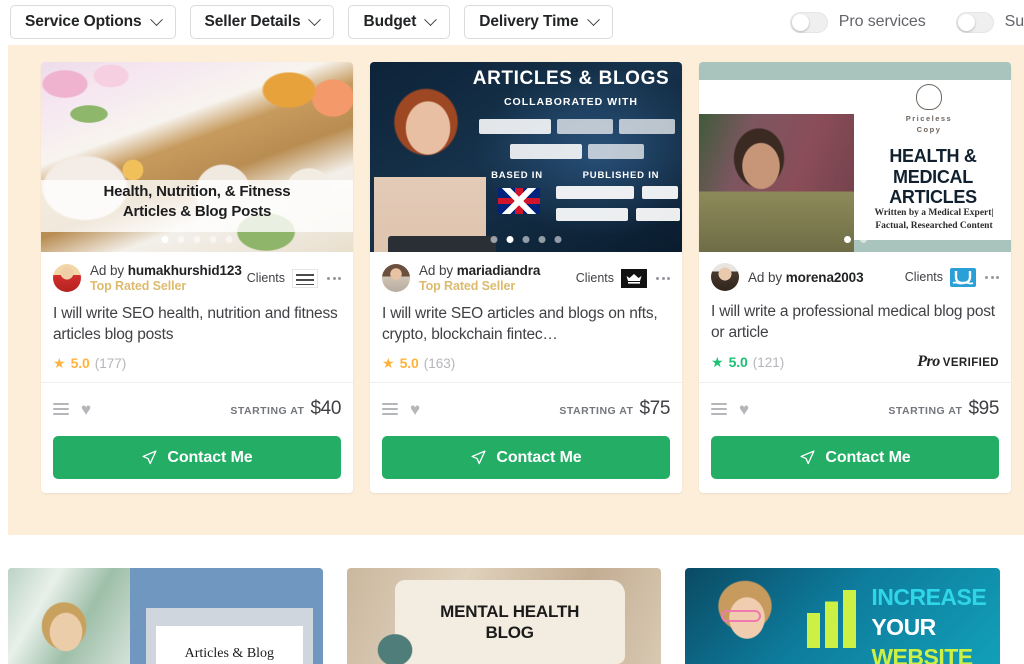 Image resolution: width=1024 pixels, height=664 pixels. What do you see at coordinates (855, 403) in the screenshot?
I see `card-footer: ♥ STARTING AT $95` at bounding box center [855, 403].